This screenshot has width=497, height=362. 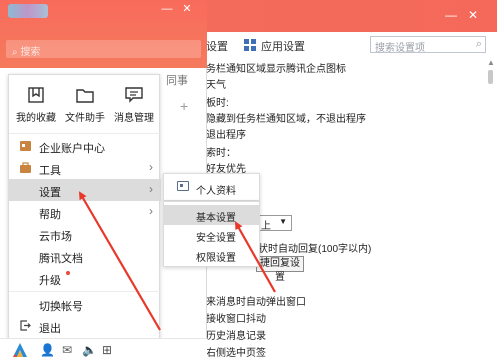 What do you see at coordinates (491, 62) in the screenshot?
I see `scroll-up-icon: ▲` at bounding box center [491, 62].